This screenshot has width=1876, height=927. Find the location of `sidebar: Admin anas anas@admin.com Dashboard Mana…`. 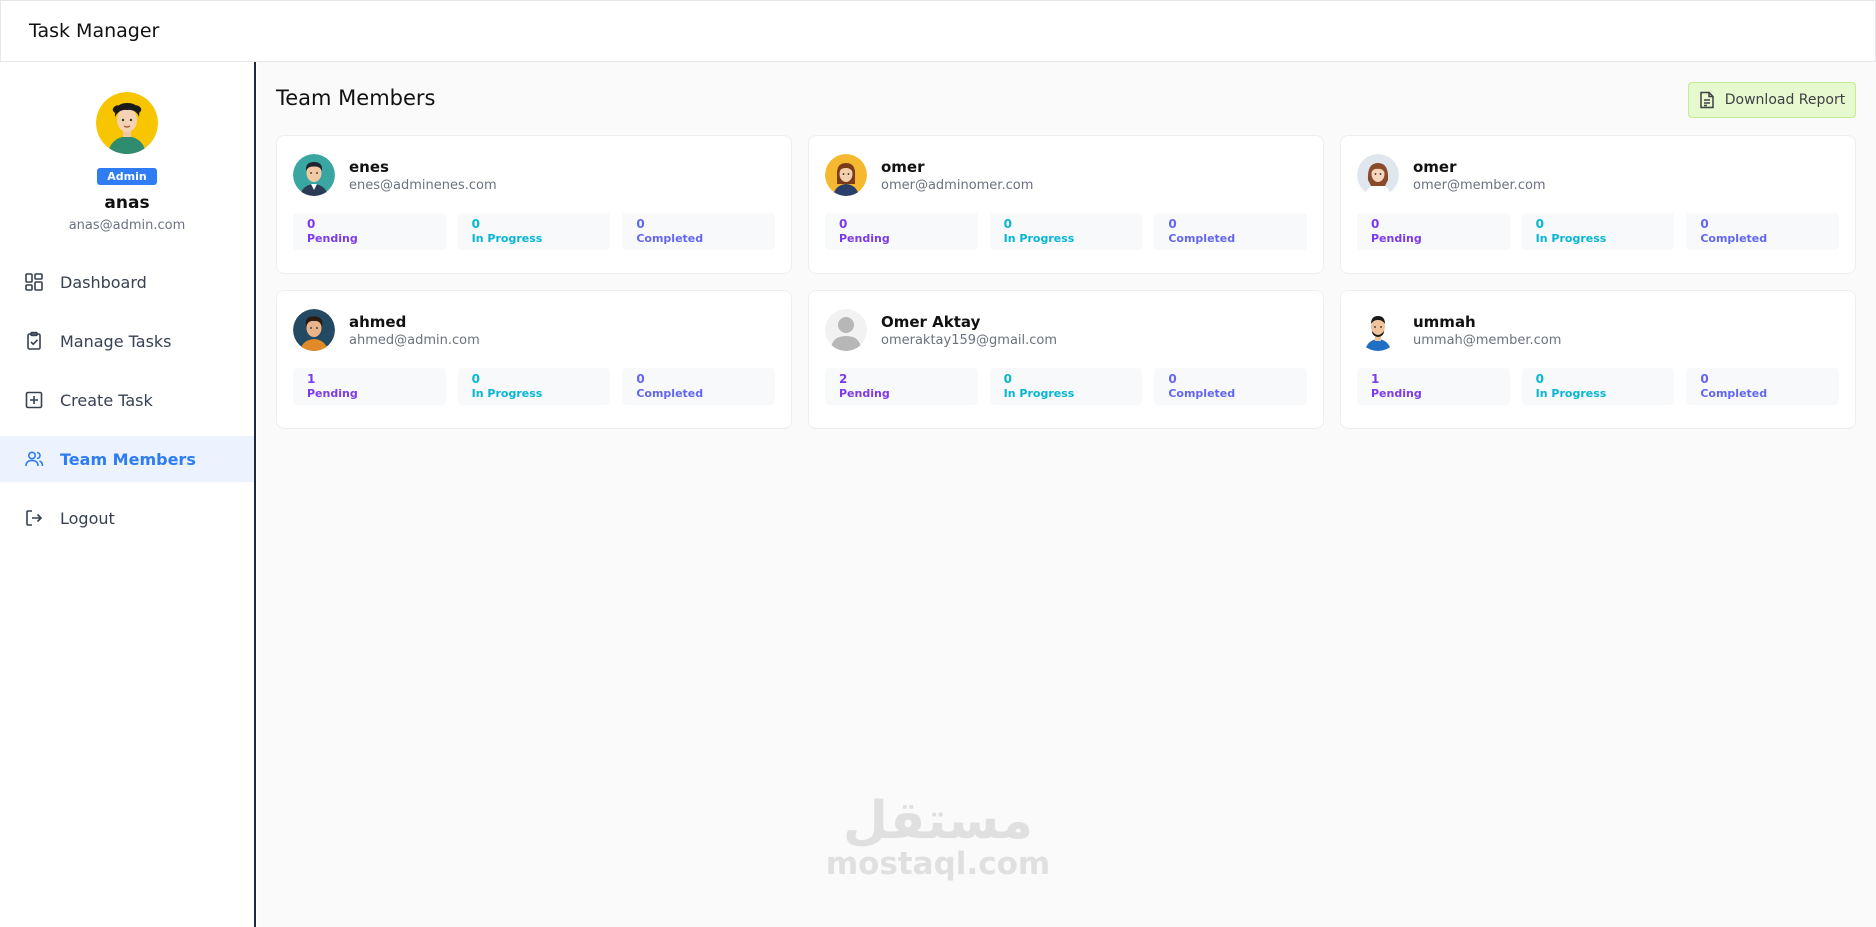

sidebar: Admin anas anas@admin.com Dashboard Mana… is located at coordinates (128, 494).